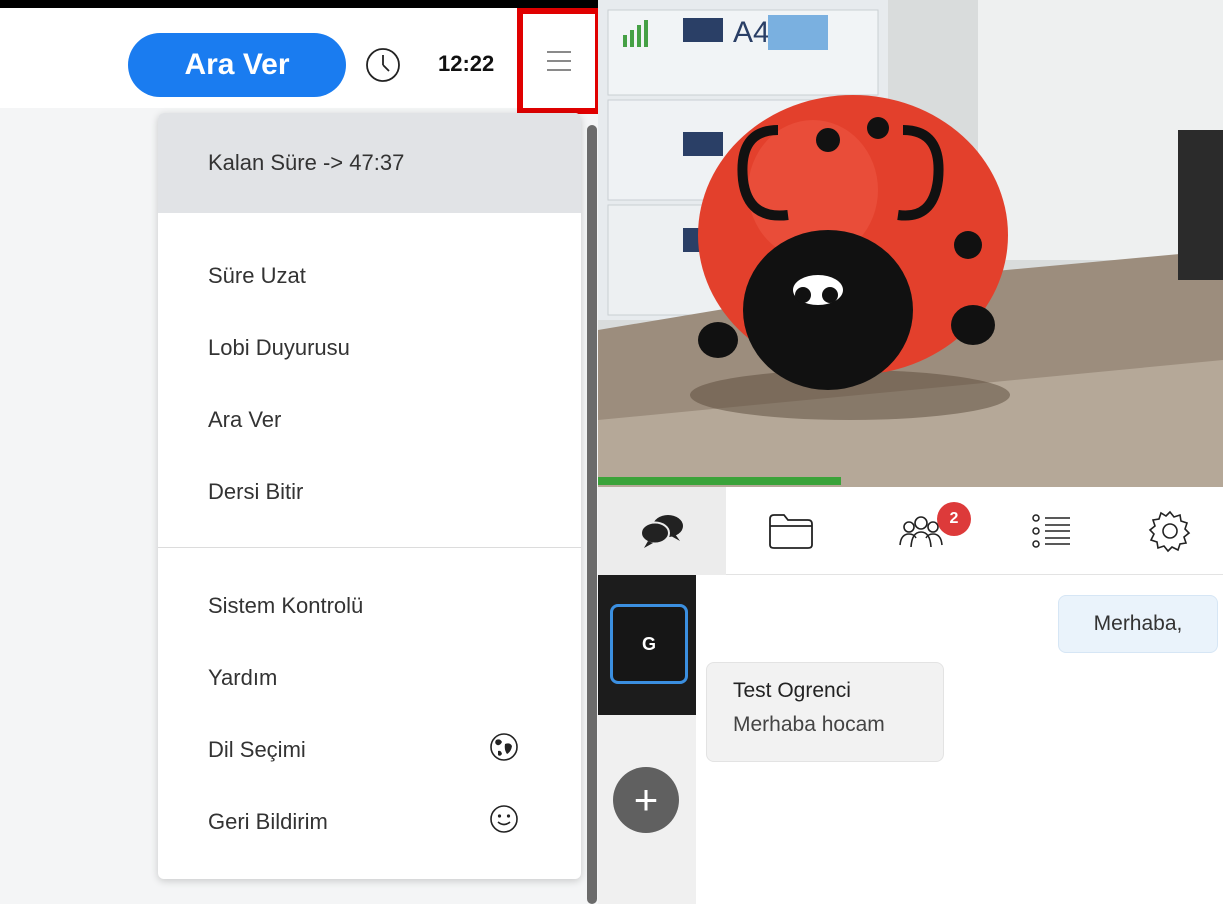 The height and width of the screenshot is (904, 1223). Describe the element at coordinates (257, 750) in the screenshot. I see `menu-item-language: Dil Seçimi` at that location.